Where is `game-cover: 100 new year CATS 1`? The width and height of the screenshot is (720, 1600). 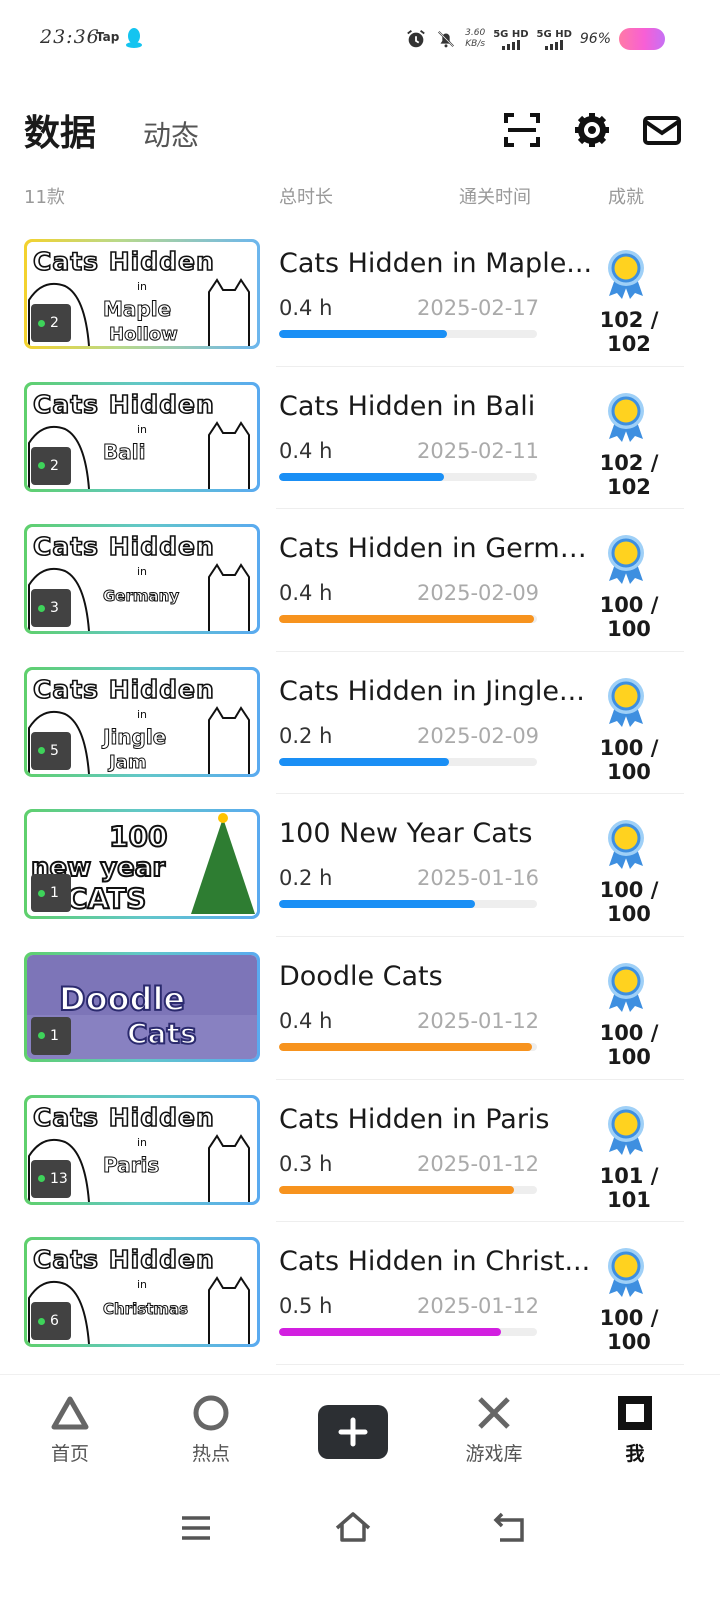 game-cover: 100 new year CATS 1 is located at coordinates (142, 864).